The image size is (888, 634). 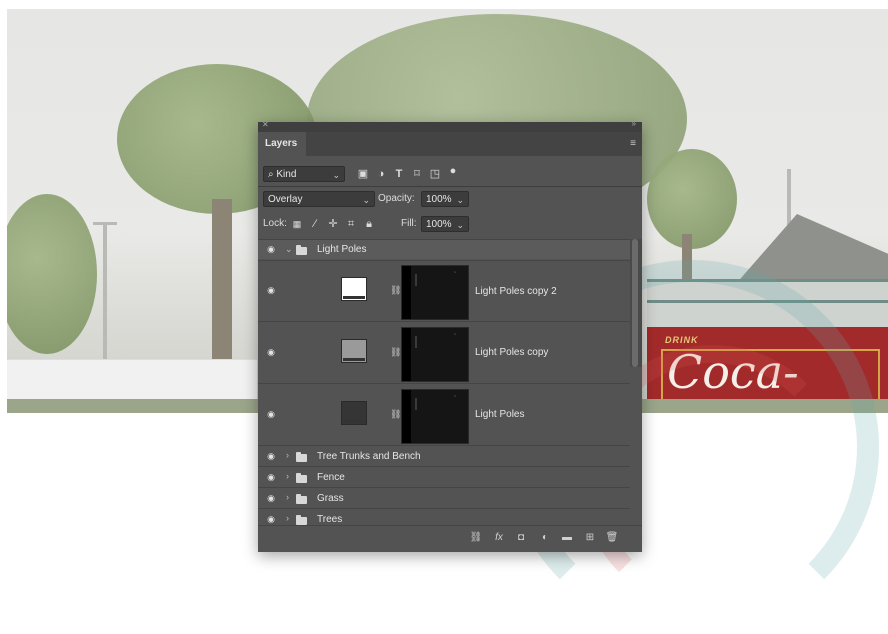 What do you see at coordinates (633, 143) in the screenshot?
I see `hamburger-icon: ≡` at bounding box center [633, 143].